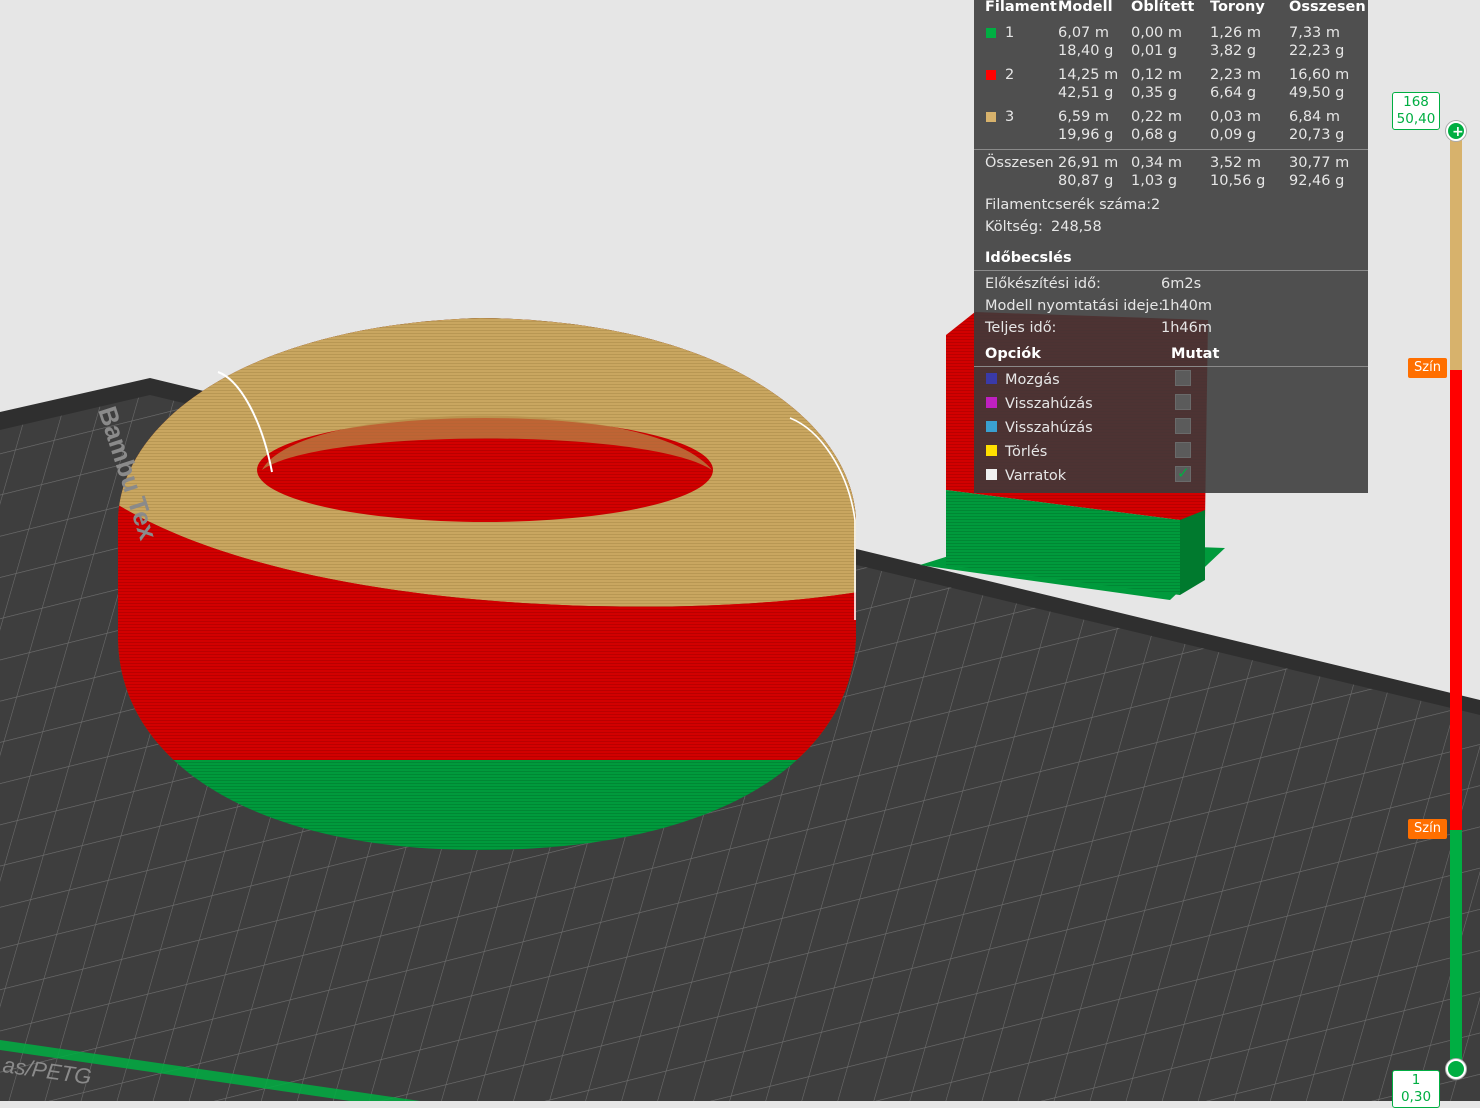 Image resolution: width=1480 pixels, height=1108 pixels. I want to click on header-filament: Filament, so click(1021, 7).